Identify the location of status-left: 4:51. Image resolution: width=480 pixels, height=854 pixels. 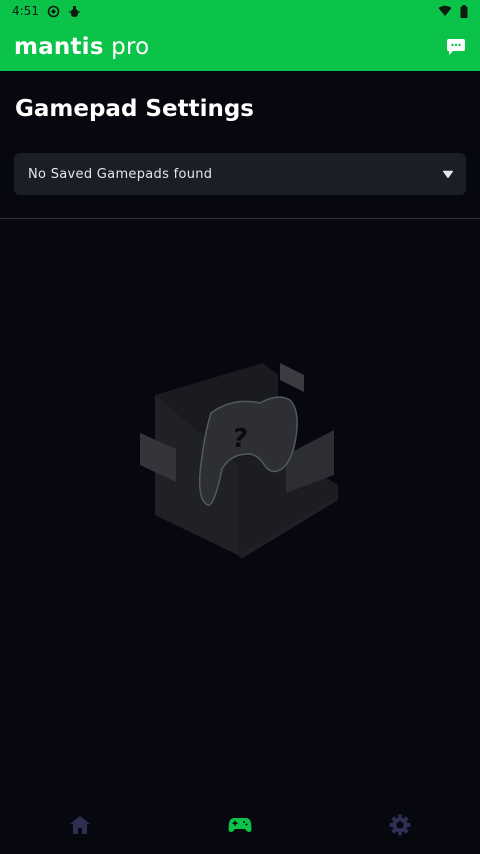
(46, 11).